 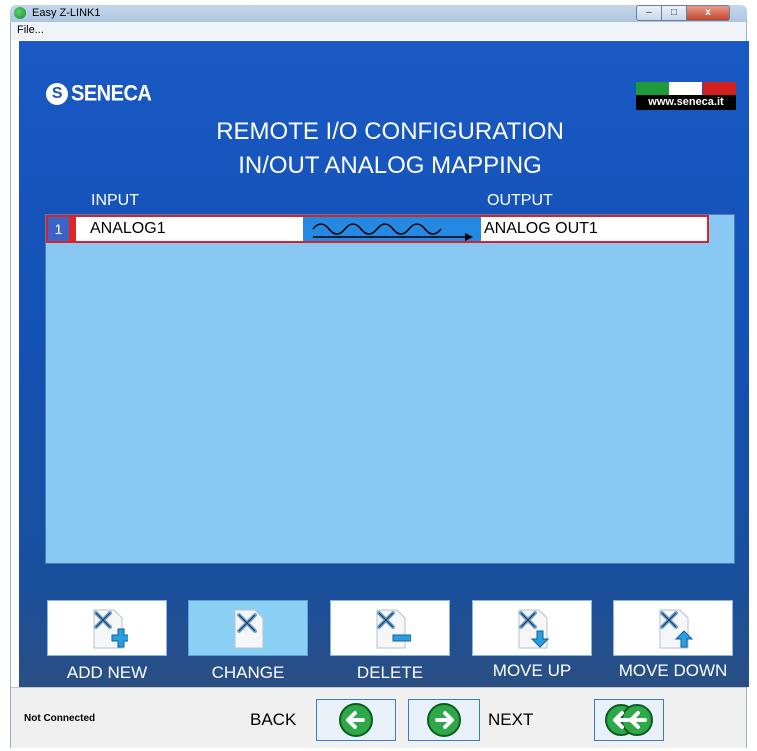 I want to click on tools-edit-icon, so click(x=249, y=629).